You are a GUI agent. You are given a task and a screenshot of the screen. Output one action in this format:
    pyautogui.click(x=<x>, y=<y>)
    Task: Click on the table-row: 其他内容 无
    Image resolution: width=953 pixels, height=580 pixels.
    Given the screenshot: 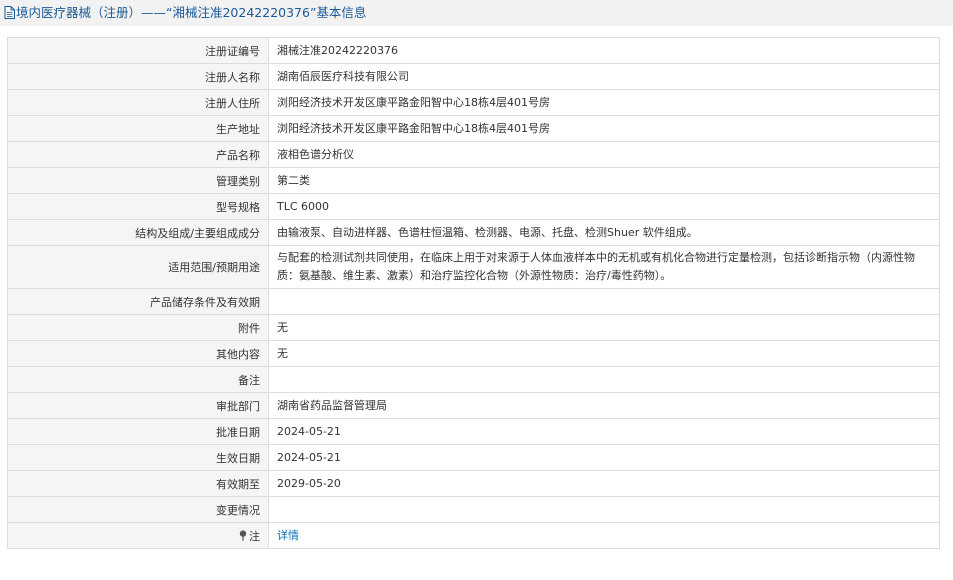 What is the action you would take?
    pyautogui.click(x=473, y=353)
    